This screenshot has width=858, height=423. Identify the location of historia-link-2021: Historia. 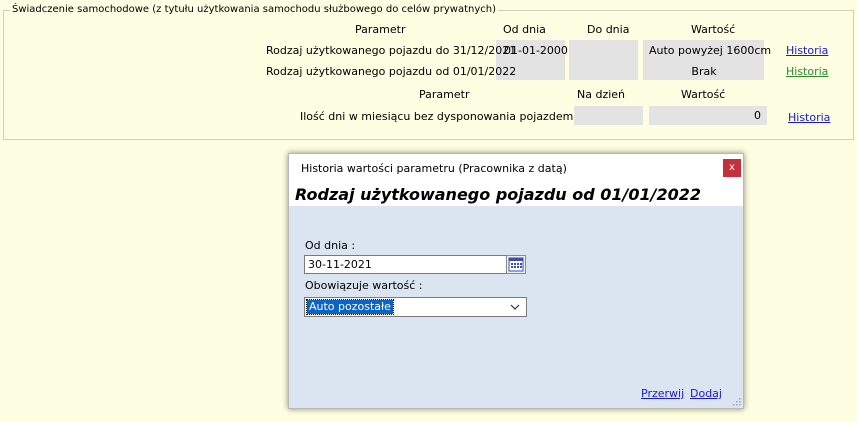
(807, 50).